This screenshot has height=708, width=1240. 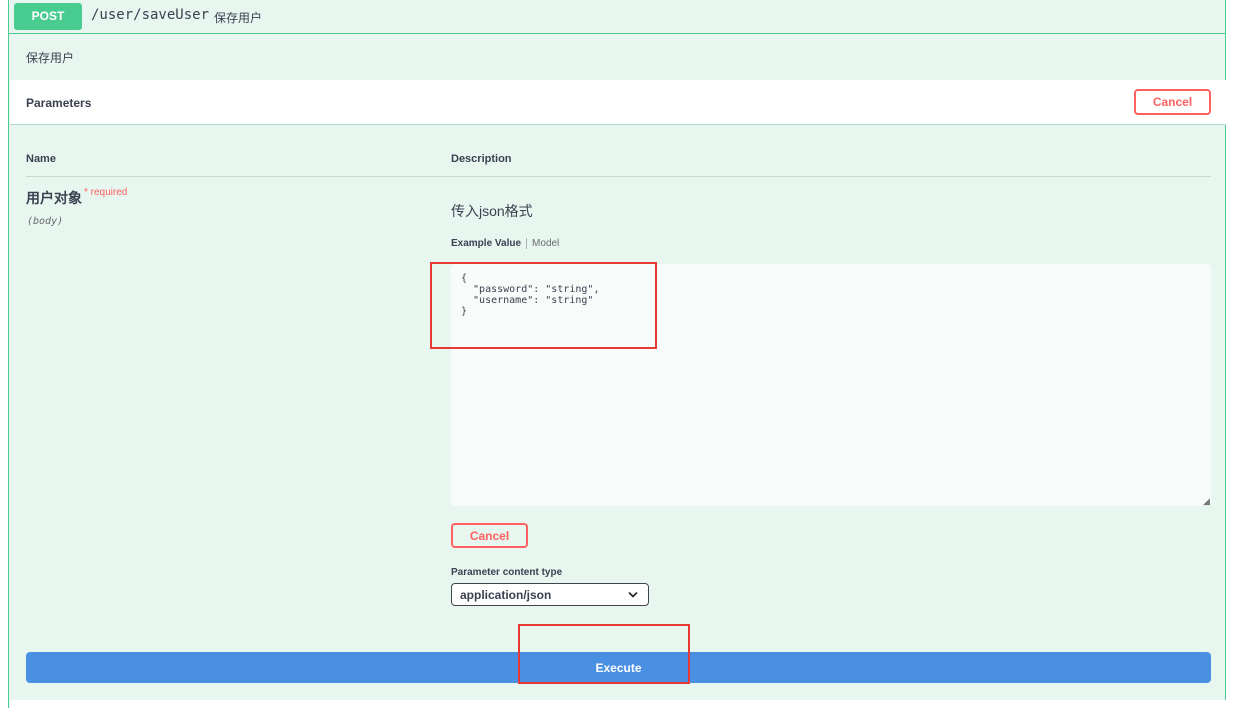 What do you see at coordinates (45, 221) in the screenshot?
I see `parameter-location: (body)` at bounding box center [45, 221].